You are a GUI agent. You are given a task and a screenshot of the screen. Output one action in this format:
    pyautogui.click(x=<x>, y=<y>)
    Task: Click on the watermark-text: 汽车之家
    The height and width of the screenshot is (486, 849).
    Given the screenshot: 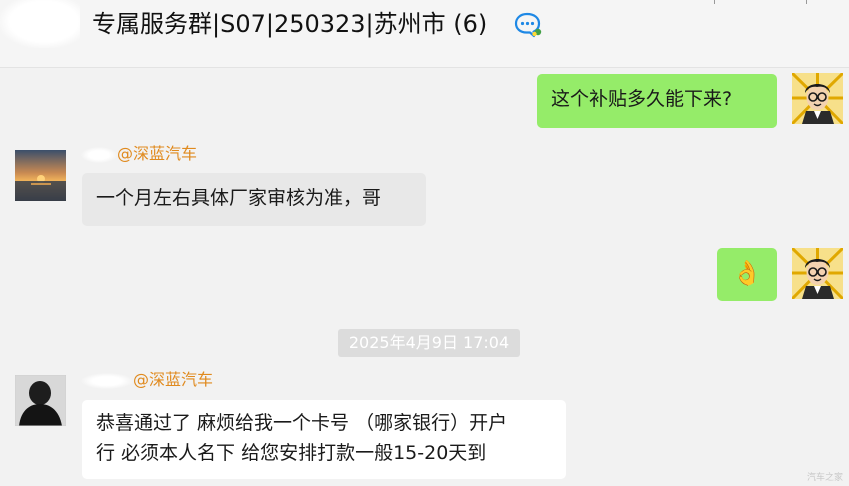 What is the action you would take?
    pyautogui.click(x=824, y=478)
    